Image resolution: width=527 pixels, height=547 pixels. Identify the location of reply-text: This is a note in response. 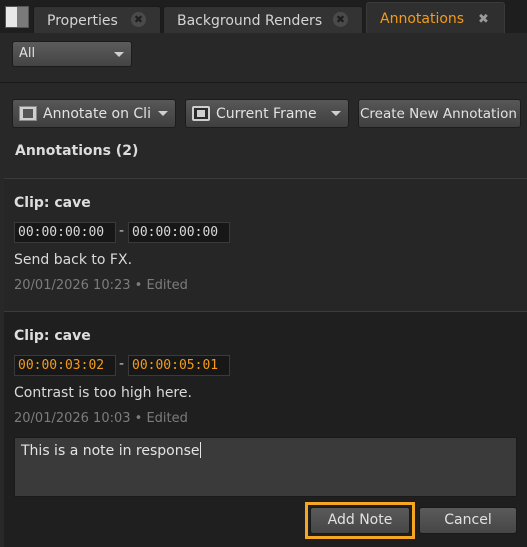
(110, 451).